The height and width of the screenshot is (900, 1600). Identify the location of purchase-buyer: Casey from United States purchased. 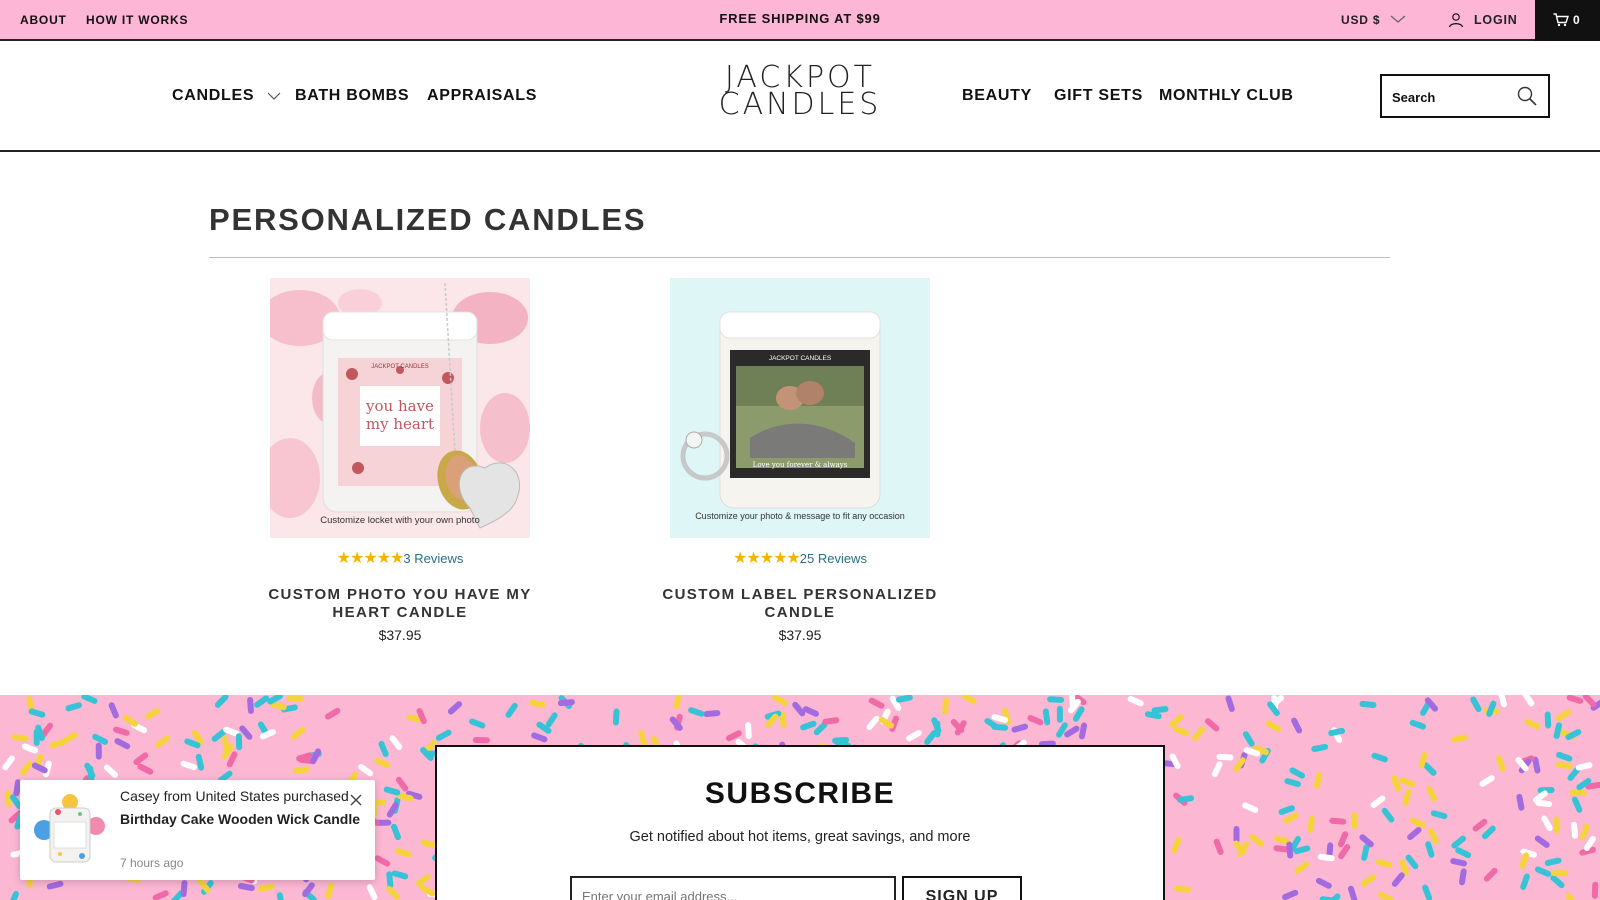
(234, 796).